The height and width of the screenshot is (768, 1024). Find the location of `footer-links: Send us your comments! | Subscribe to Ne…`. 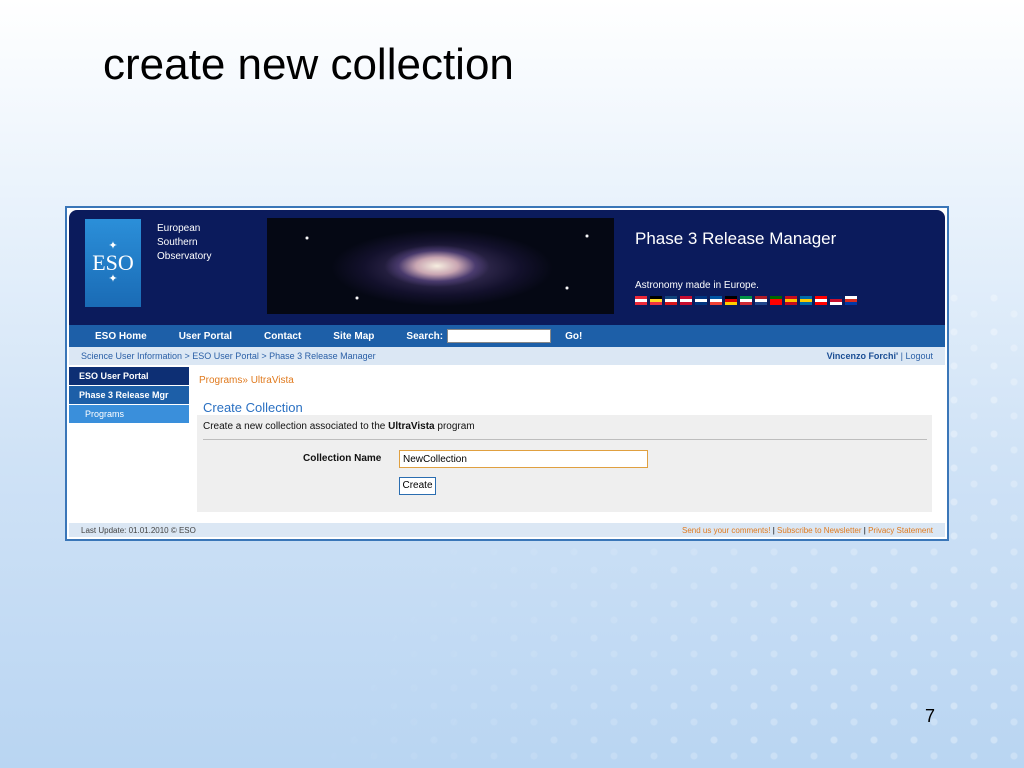

footer-links: Send us your comments! | Subscribe to Ne… is located at coordinates (807, 530).